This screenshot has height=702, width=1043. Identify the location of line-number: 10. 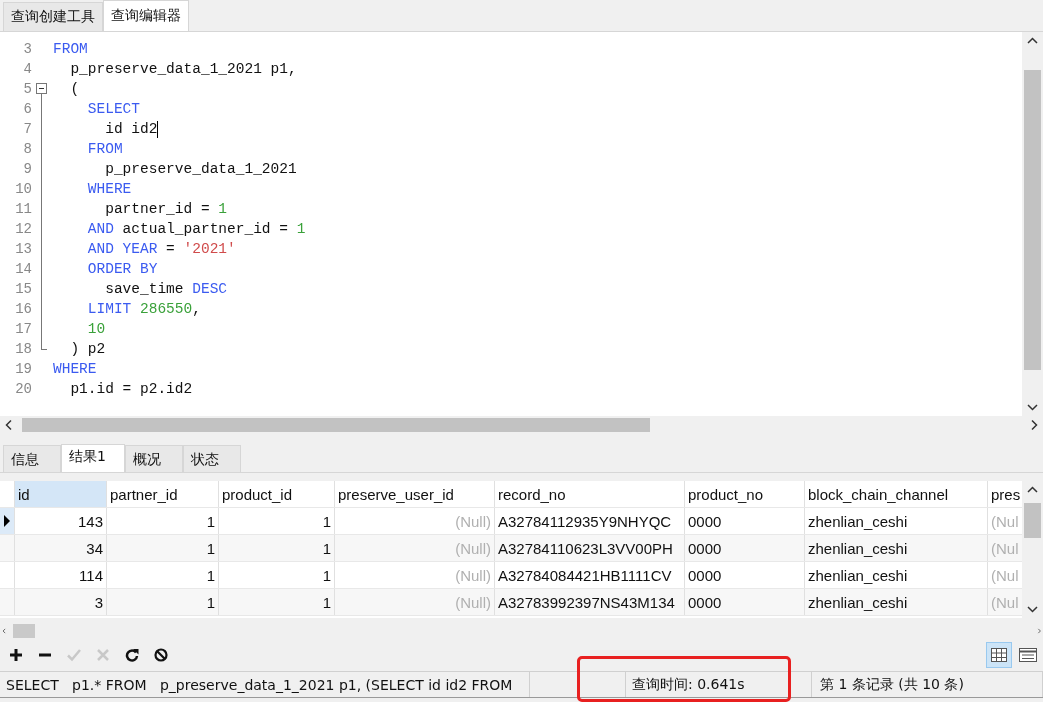
(23, 189).